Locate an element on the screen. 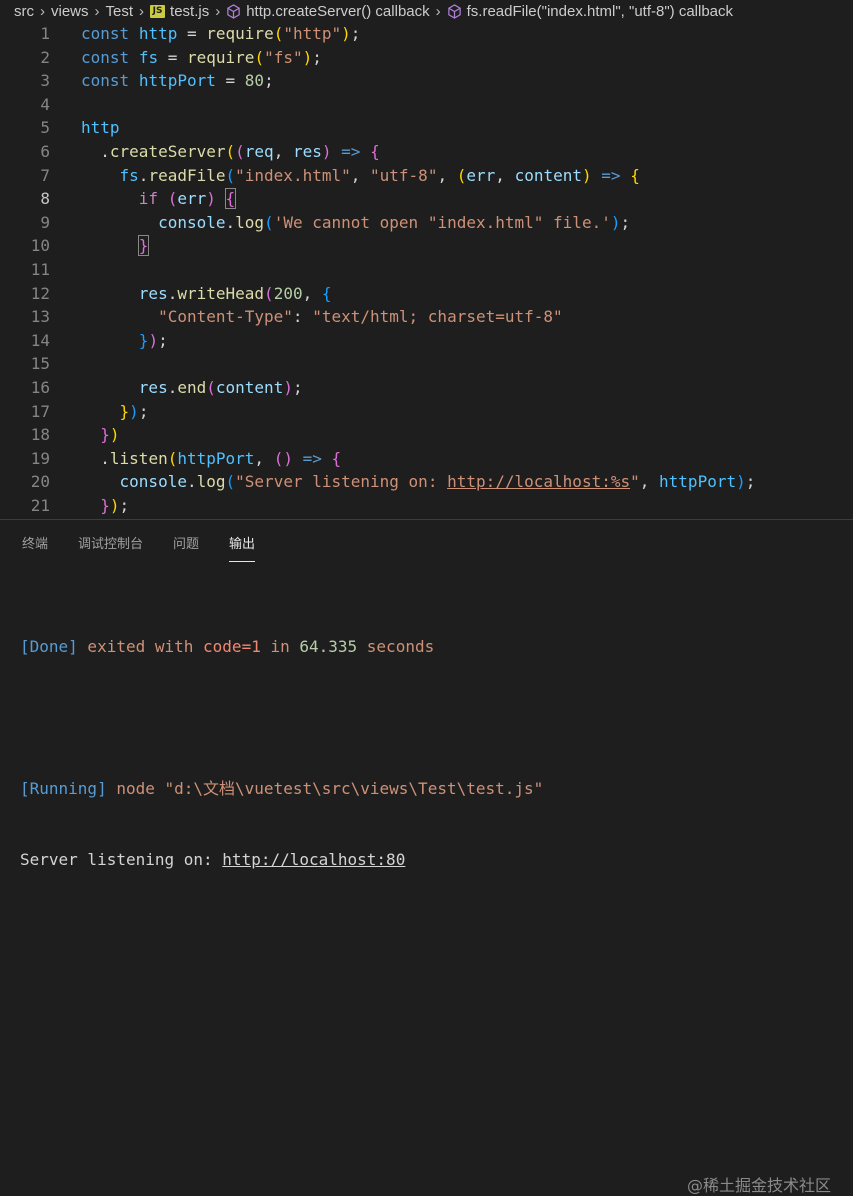  tab-output: 输出 is located at coordinates (242, 545).